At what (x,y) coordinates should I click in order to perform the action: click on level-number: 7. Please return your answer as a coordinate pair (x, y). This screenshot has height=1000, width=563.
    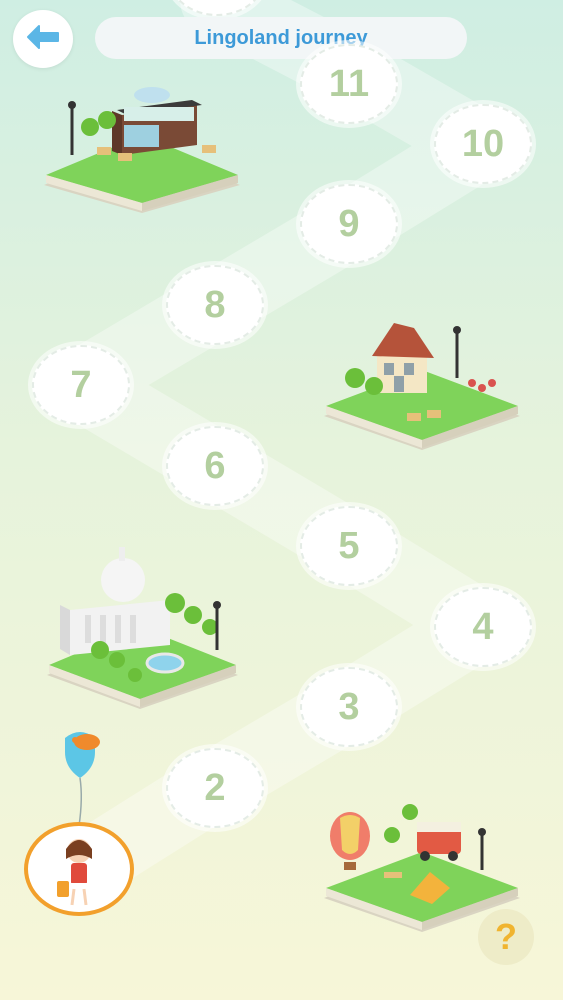
    Looking at the image, I should click on (81, 384).